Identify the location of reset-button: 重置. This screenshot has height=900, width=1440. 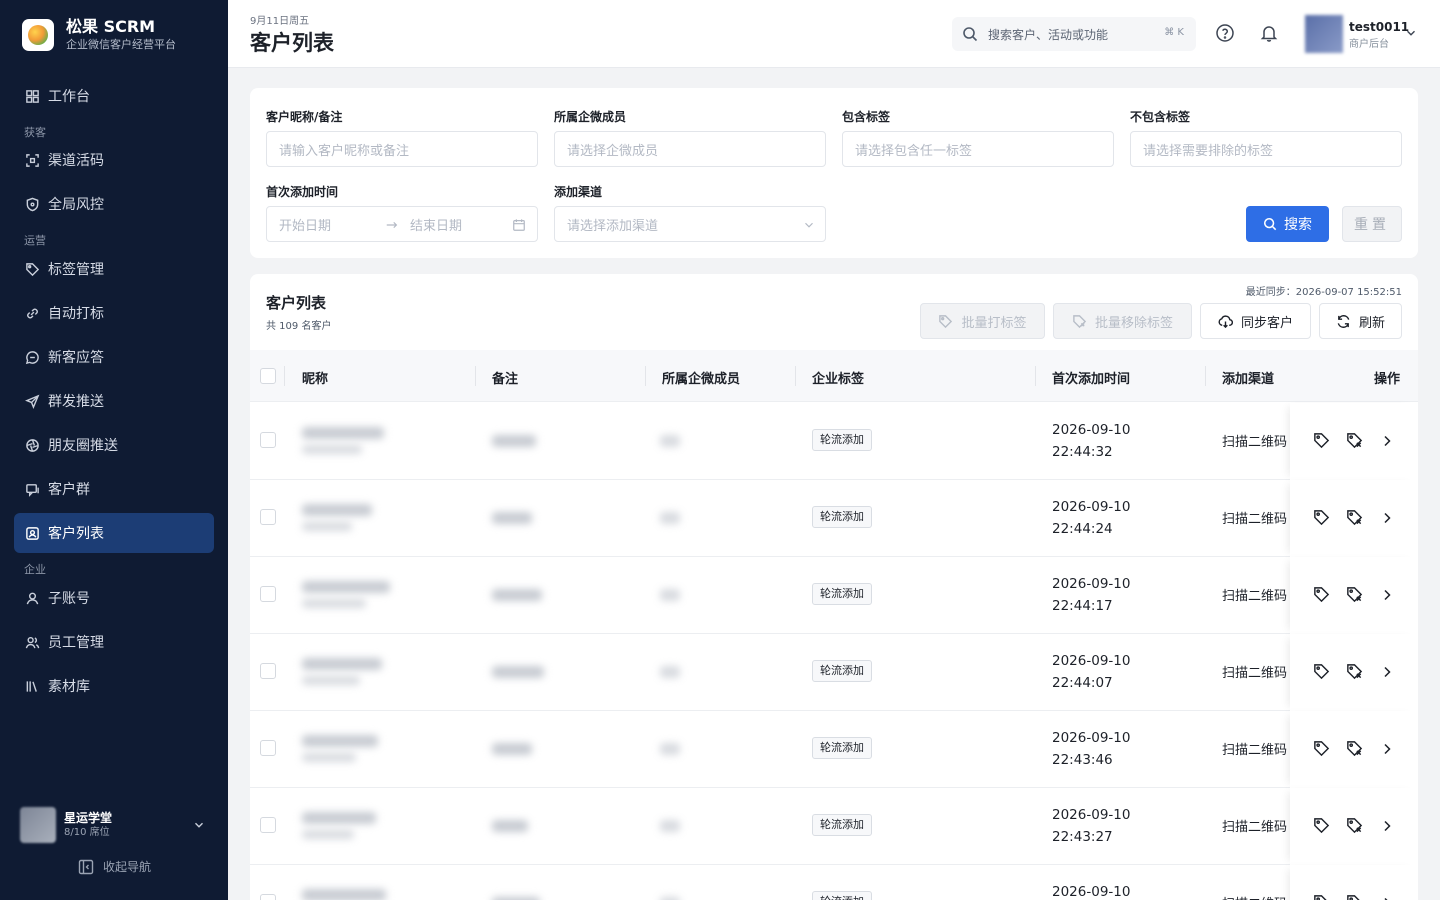
(1372, 224).